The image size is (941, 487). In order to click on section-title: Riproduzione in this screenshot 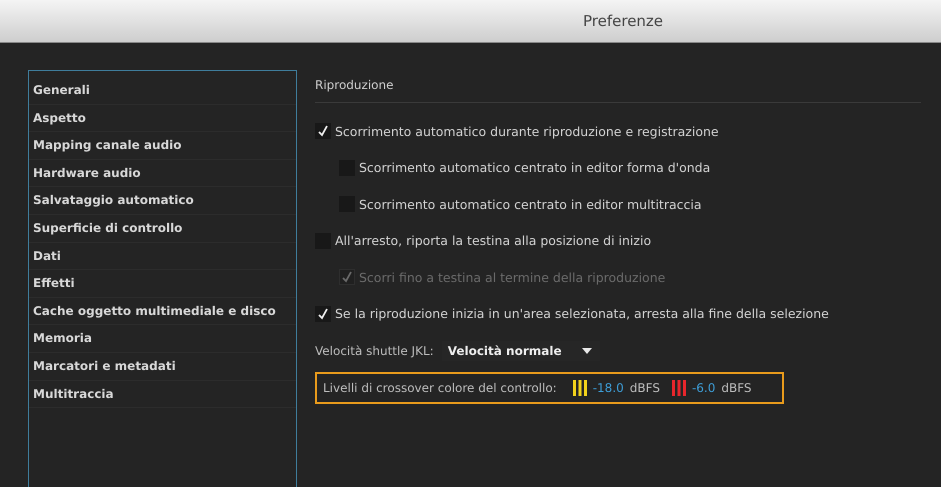, I will do `click(618, 86)`.